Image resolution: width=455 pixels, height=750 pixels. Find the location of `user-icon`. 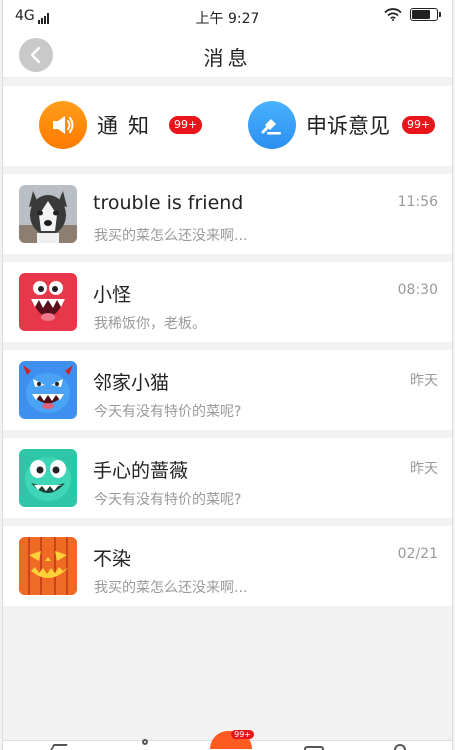

user-icon is located at coordinates (400, 747).